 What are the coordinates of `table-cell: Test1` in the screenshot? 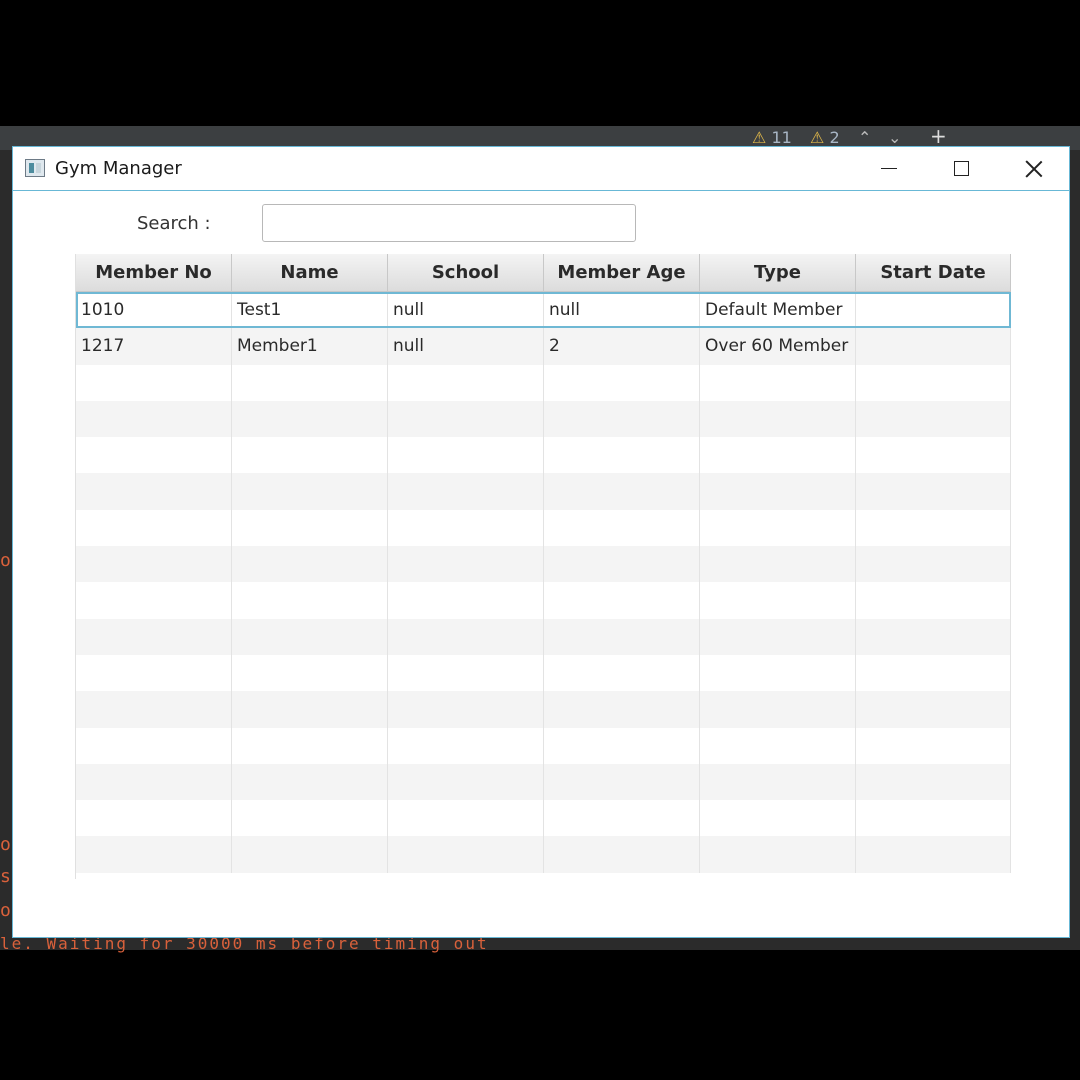 It's located at (310, 310).